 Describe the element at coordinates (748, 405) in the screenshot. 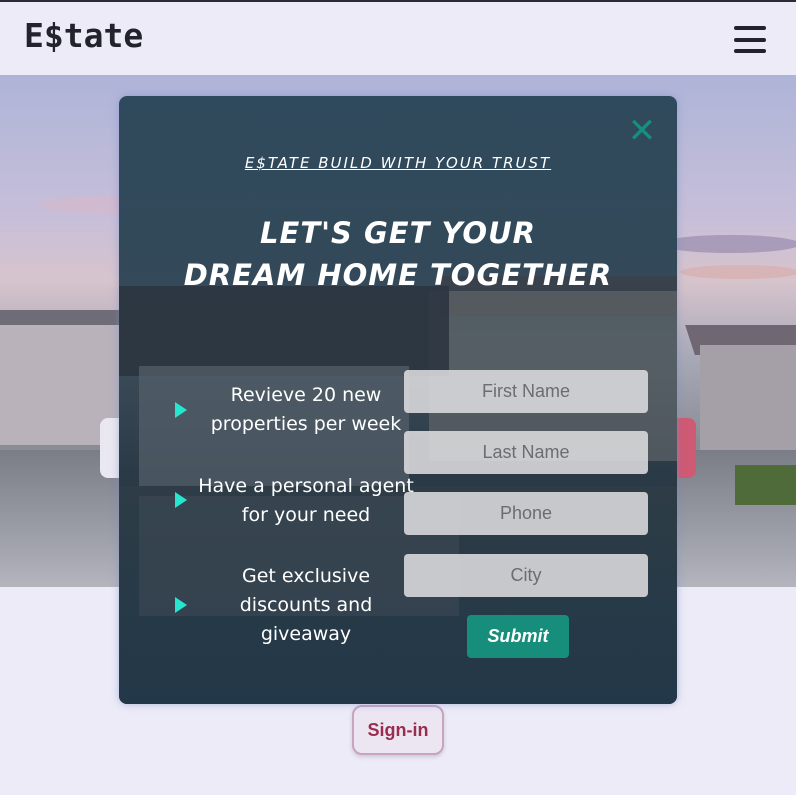

I see `house` at that location.